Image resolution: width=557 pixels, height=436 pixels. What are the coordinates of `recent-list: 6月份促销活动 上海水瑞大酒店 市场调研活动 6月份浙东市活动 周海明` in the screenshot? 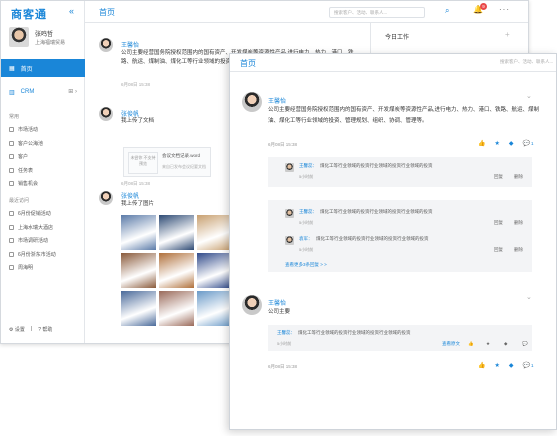 It's located at (32, 241).